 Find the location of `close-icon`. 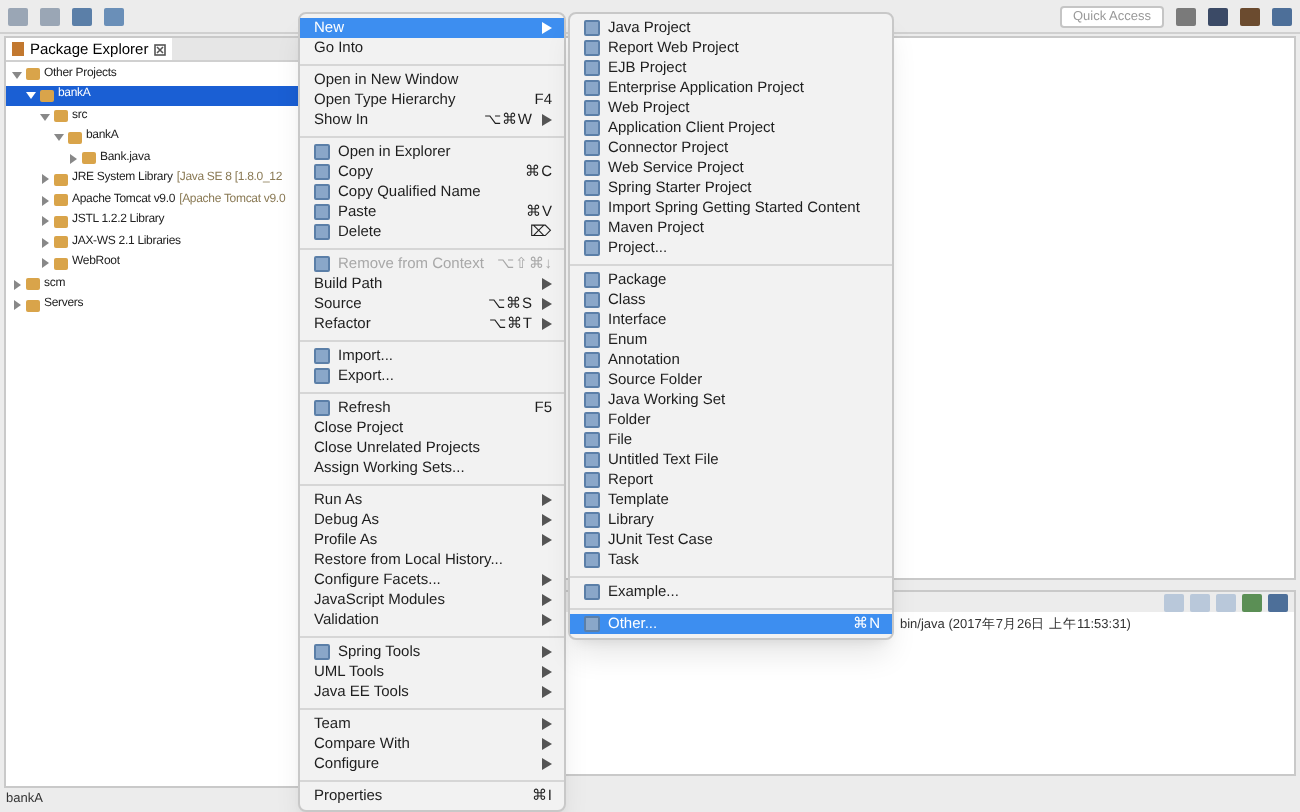

close-icon is located at coordinates (160, 49).